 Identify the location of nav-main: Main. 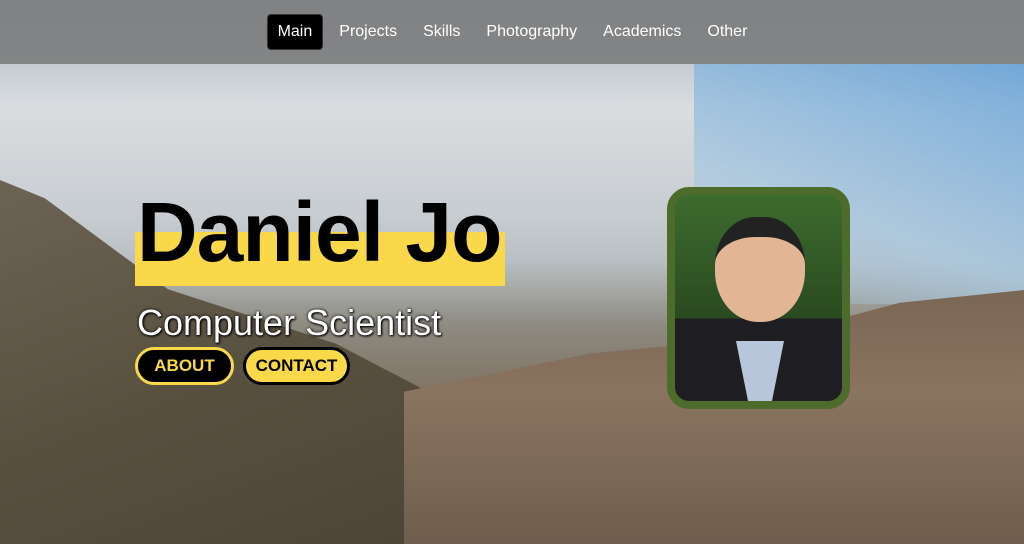
(295, 32).